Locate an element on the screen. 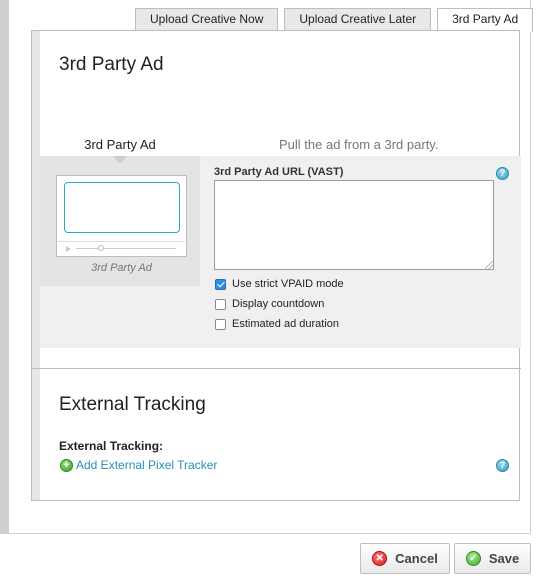  estimated-duration-checkbox is located at coordinates (220, 324).